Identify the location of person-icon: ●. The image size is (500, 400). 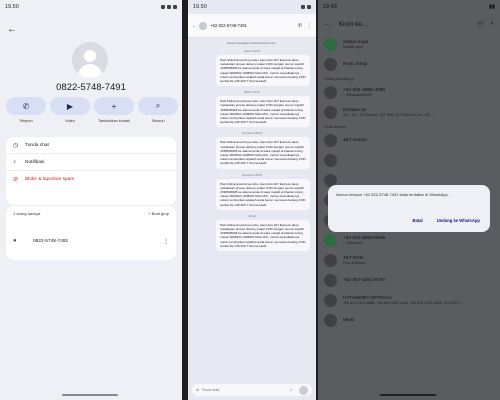
(15, 241).